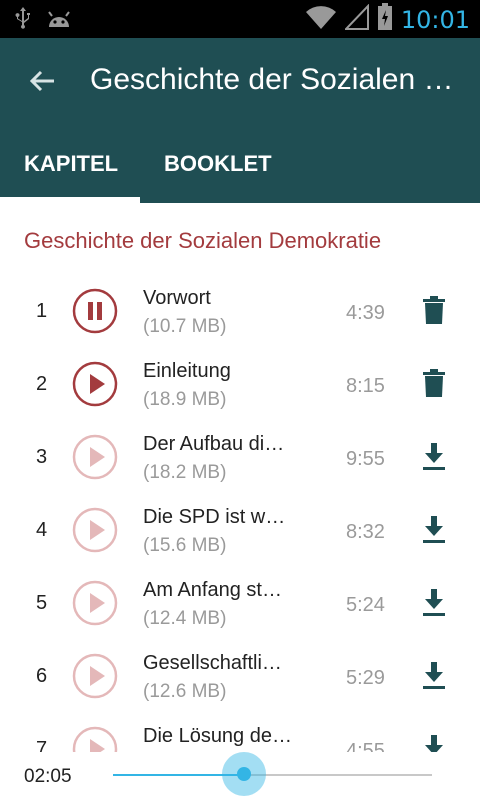  Describe the element at coordinates (365, 605) in the screenshot. I see `chapter-duration: 5:24` at that location.